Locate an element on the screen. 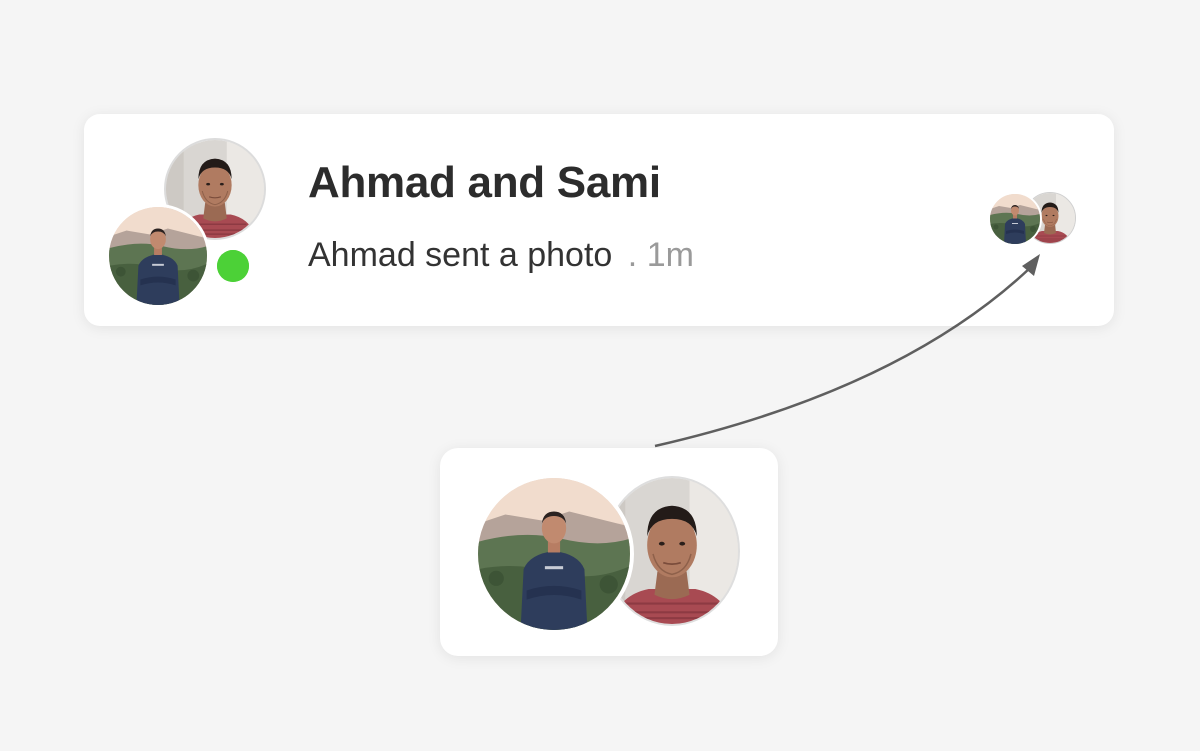 The image size is (1200, 751). preview-text: Ahmad sent a photo is located at coordinates (460, 255).